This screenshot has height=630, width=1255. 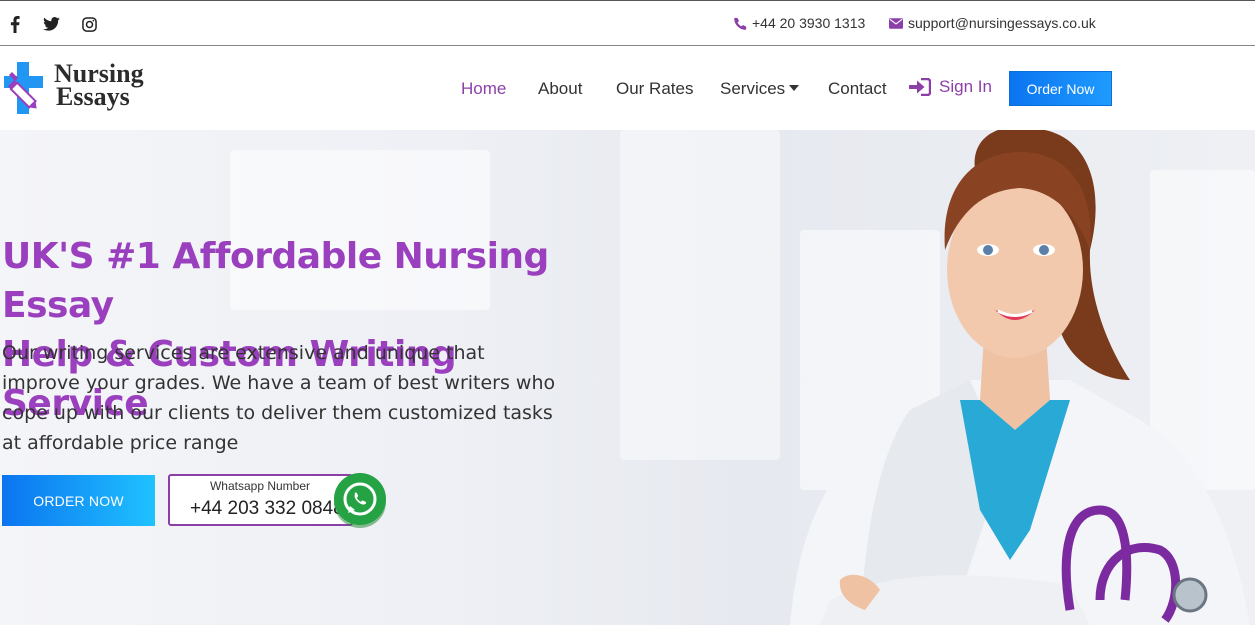 I want to click on whatsapp-icon, so click(x=360, y=500).